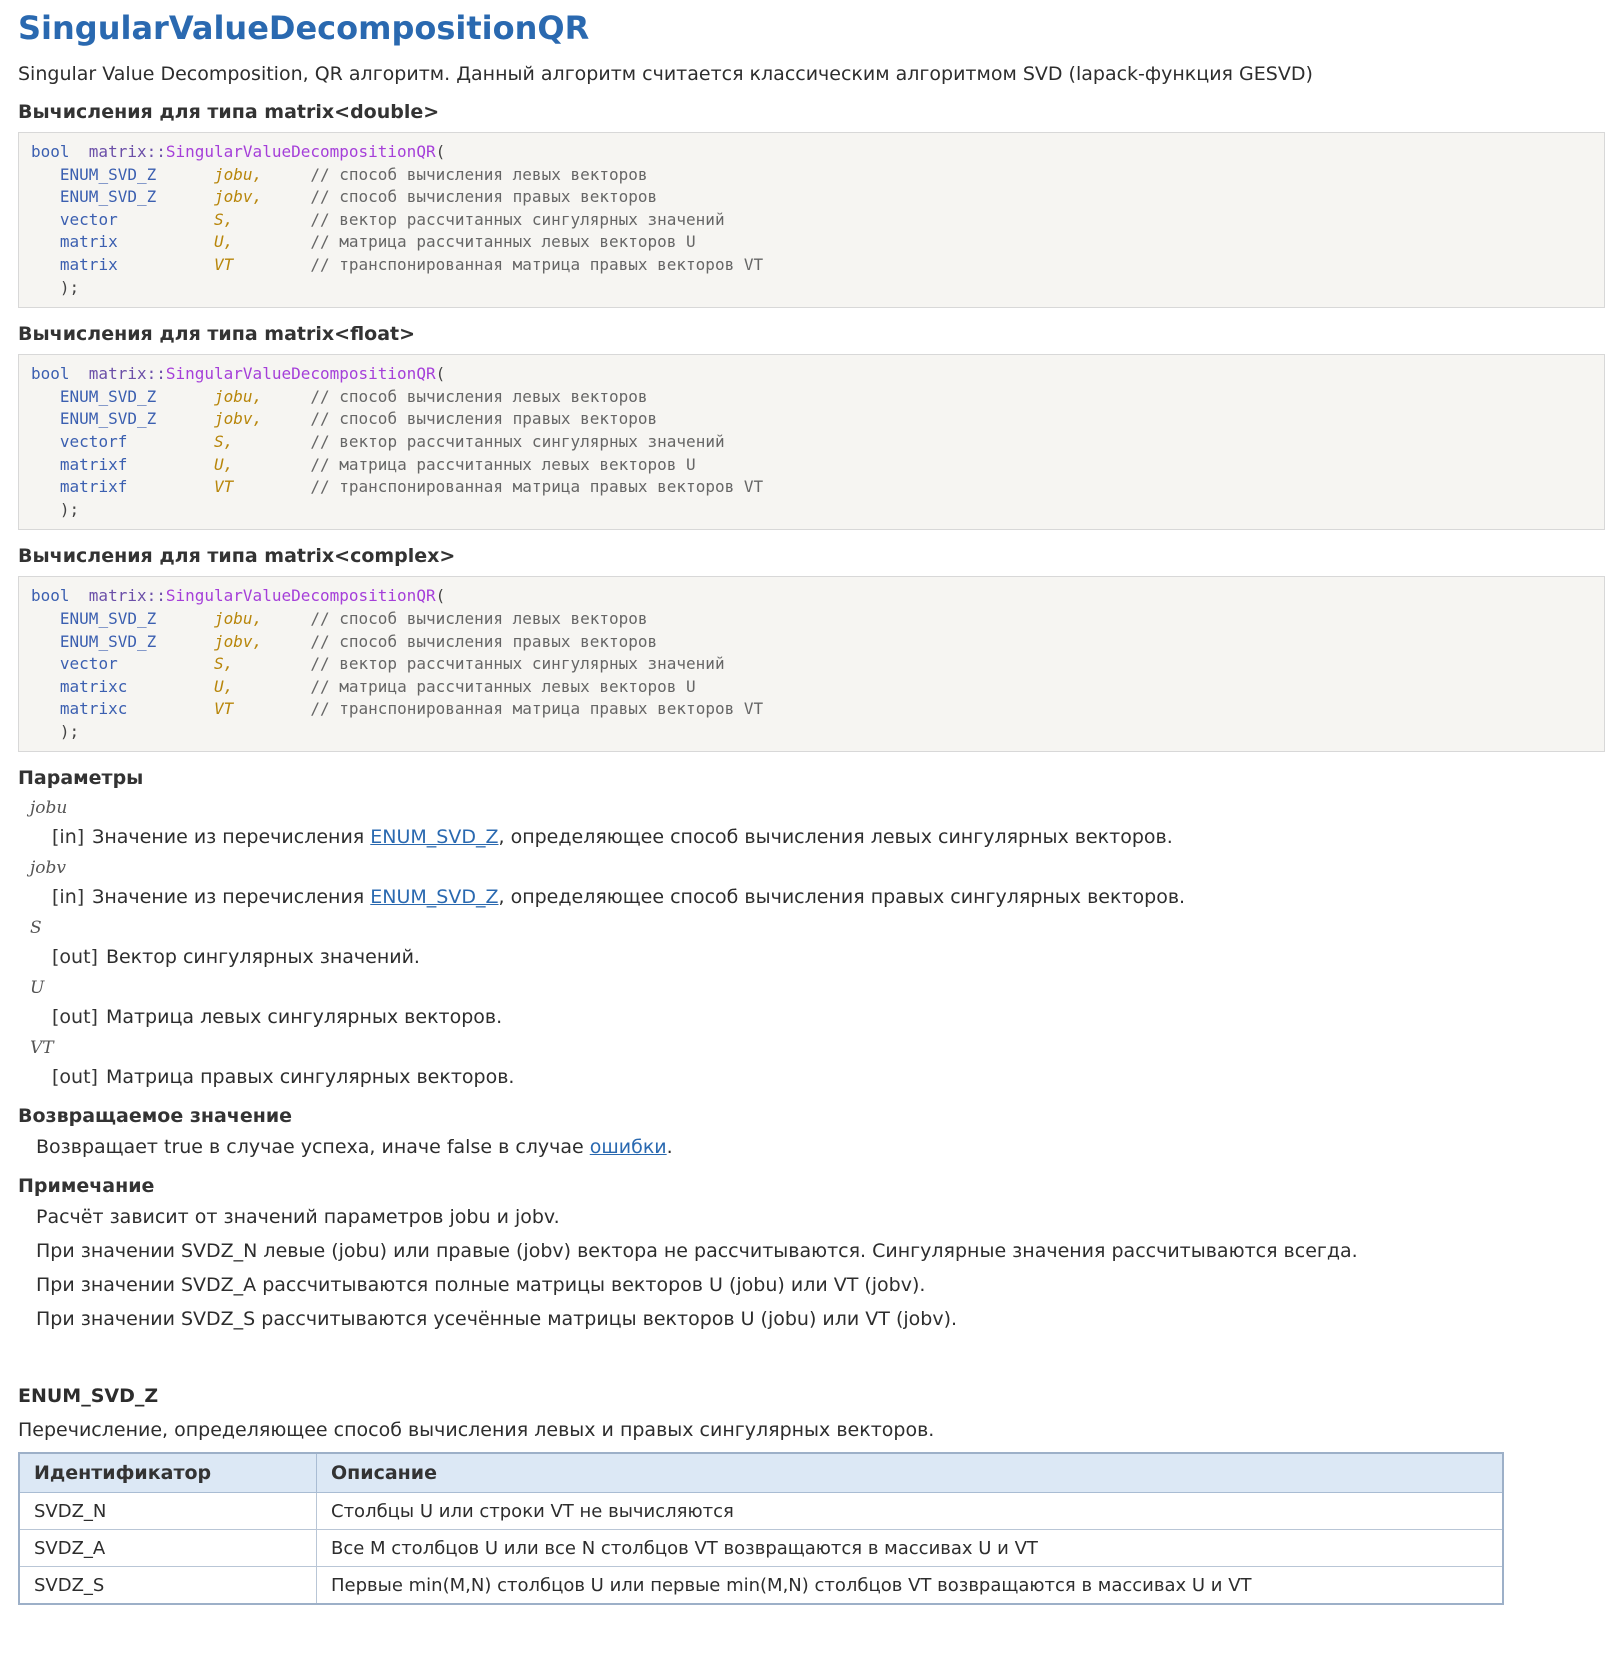 The image size is (1623, 1679). What do you see at coordinates (217, 334) in the screenshot?
I see `code-section-heading: Вычисления для типа matrix<float>` at bounding box center [217, 334].